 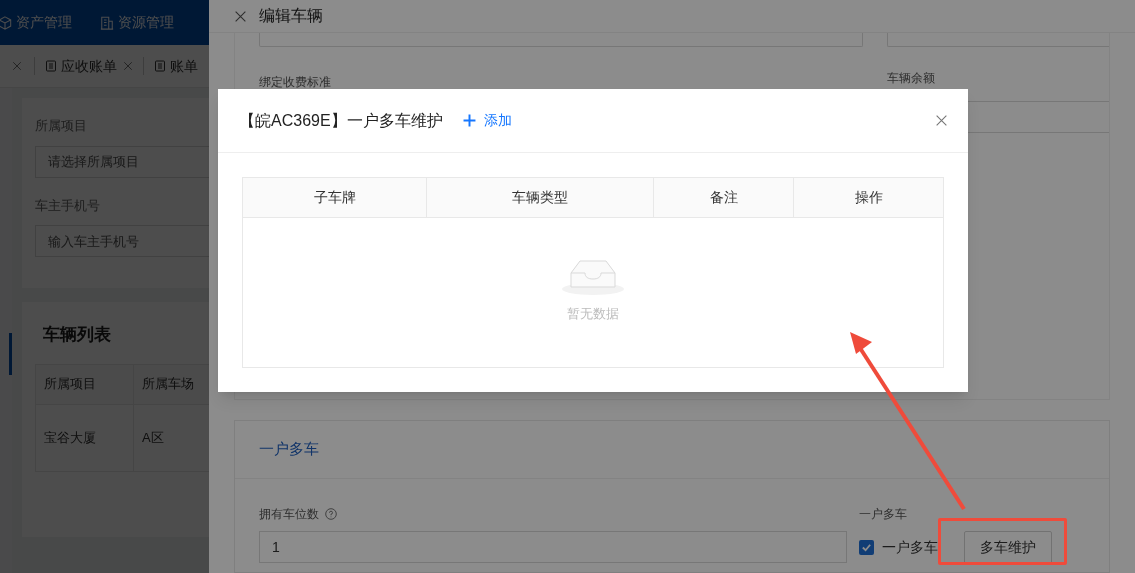 What do you see at coordinates (883, 514) in the screenshot?
I see `field-label: 一户多车` at bounding box center [883, 514].